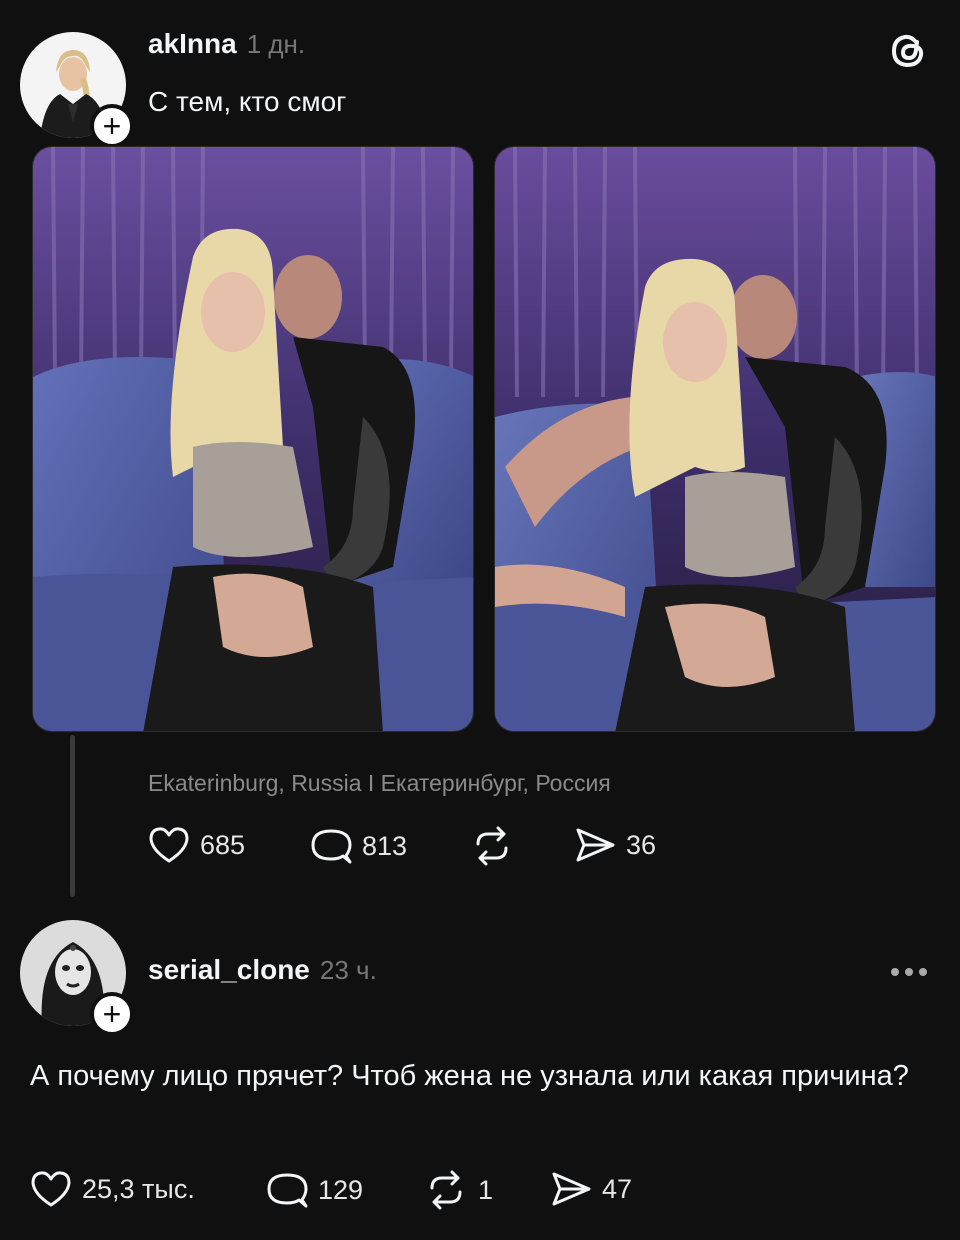  Describe the element at coordinates (223, 844) in the screenshot. I see `like-count: 685` at that location.